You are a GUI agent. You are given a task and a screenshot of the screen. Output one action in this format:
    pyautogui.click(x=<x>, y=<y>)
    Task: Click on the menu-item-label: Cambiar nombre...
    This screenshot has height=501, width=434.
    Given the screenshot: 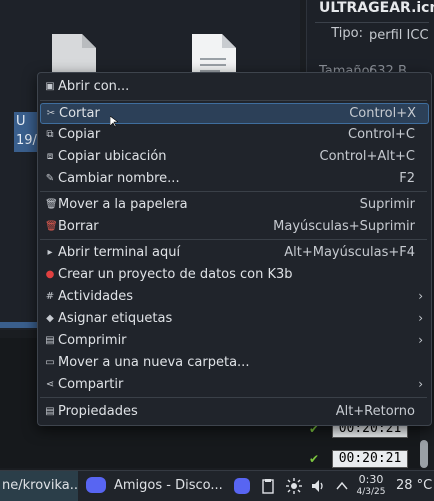 What is the action you would take?
    pyautogui.click(x=119, y=178)
    